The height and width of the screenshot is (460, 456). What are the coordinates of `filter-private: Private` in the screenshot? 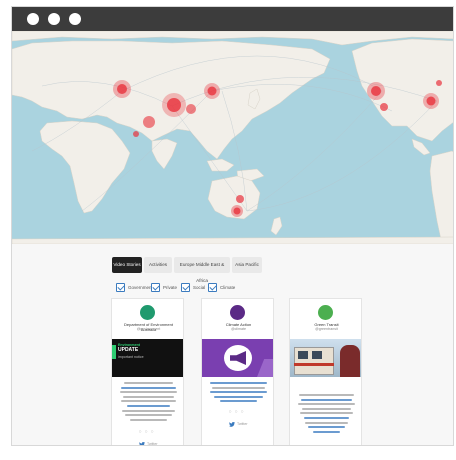 It's located at (164, 287).